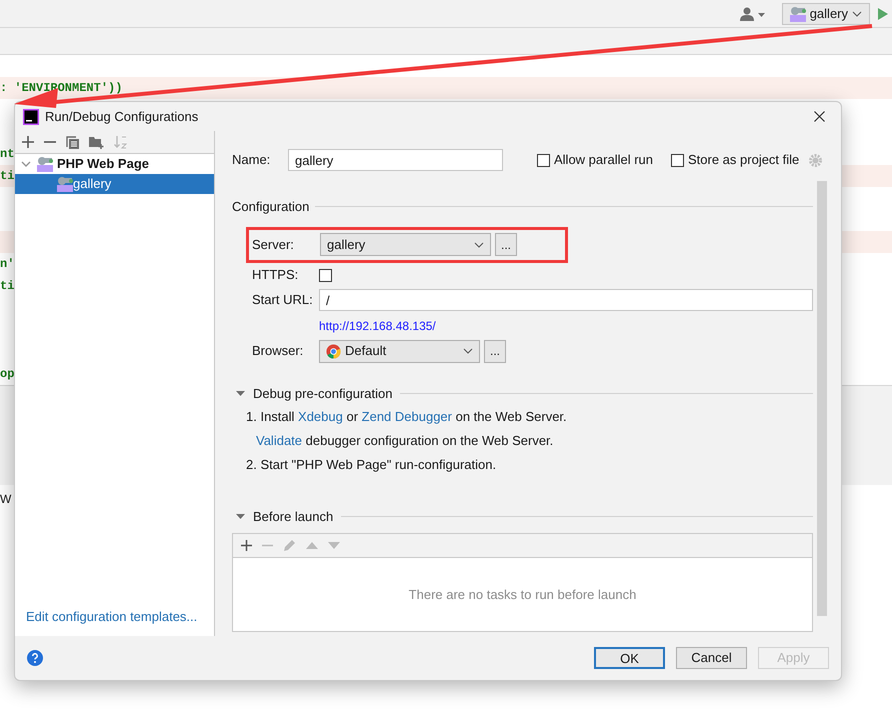 This screenshot has height=713, width=892. What do you see at coordinates (114, 164) in the screenshot?
I see `tree-group-item: PHP Web Page` at bounding box center [114, 164].